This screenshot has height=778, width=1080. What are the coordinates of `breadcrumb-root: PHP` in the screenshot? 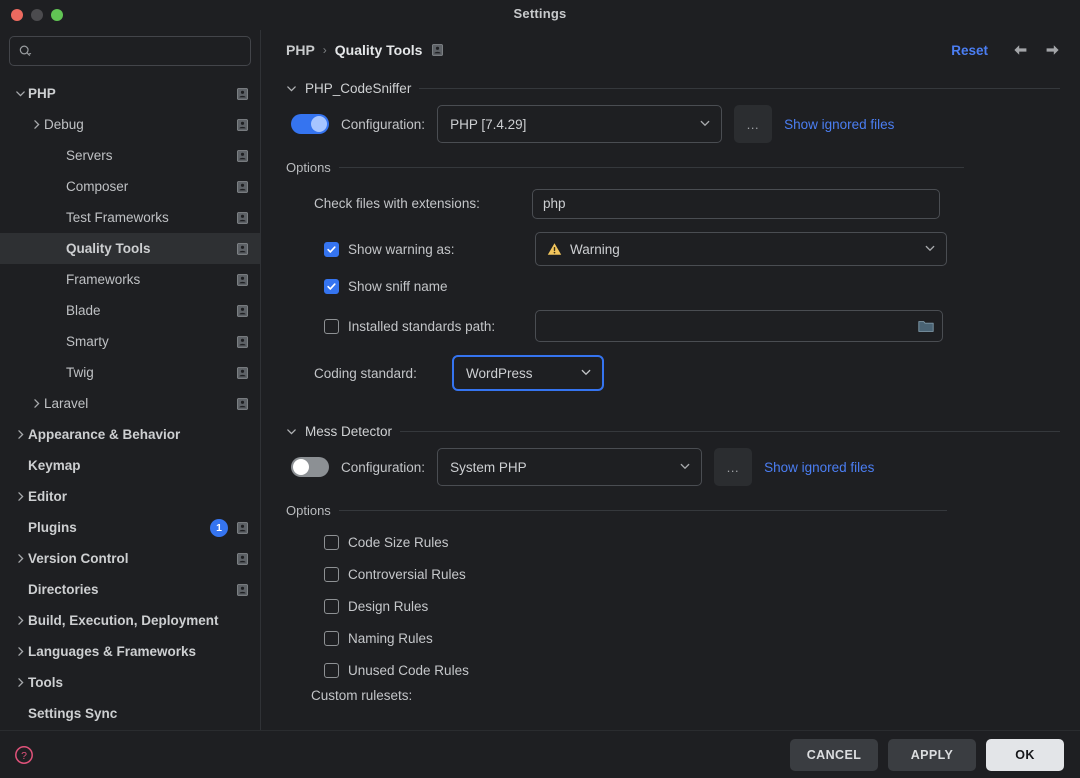 It's located at (300, 50).